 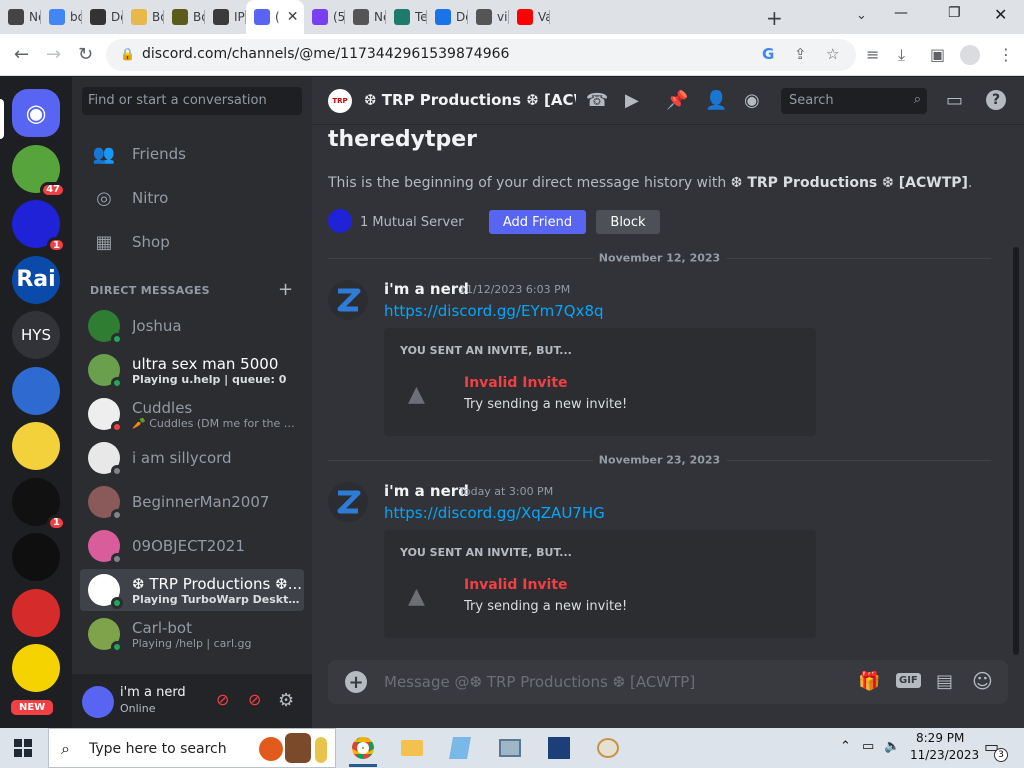 I want to click on mutual-server-icon, so click(x=340, y=221).